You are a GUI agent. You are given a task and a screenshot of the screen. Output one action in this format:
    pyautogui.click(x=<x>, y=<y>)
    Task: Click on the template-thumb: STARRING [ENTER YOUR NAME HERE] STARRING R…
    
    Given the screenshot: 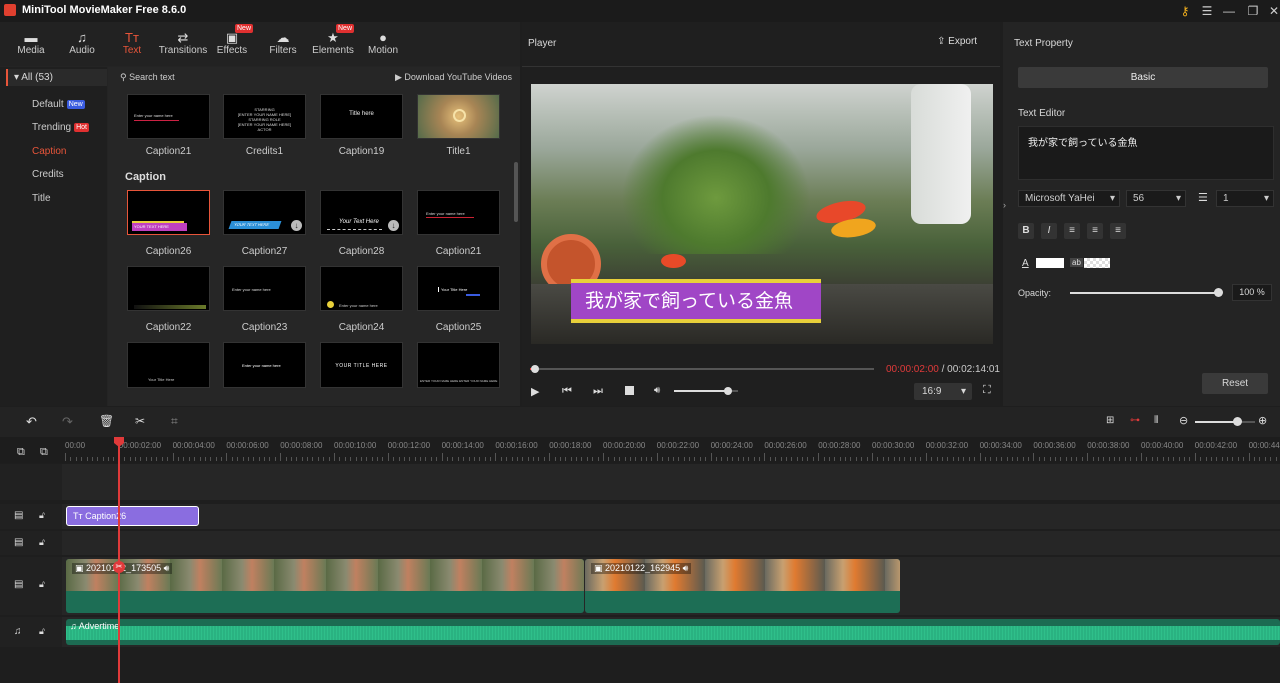 What is the action you would take?
    pyautogui.click(x=264, y=116)
    